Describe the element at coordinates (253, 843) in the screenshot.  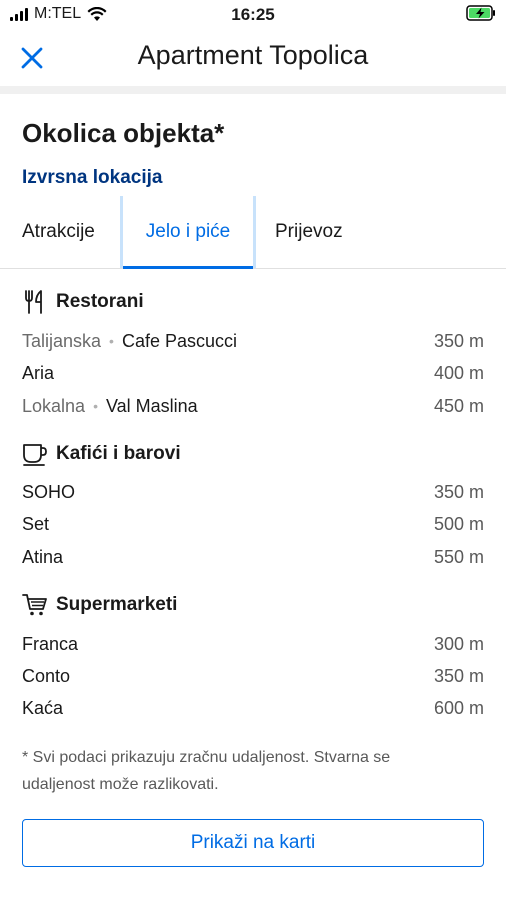
I see `show-on-map-button: Prikaži na karti` at that location.